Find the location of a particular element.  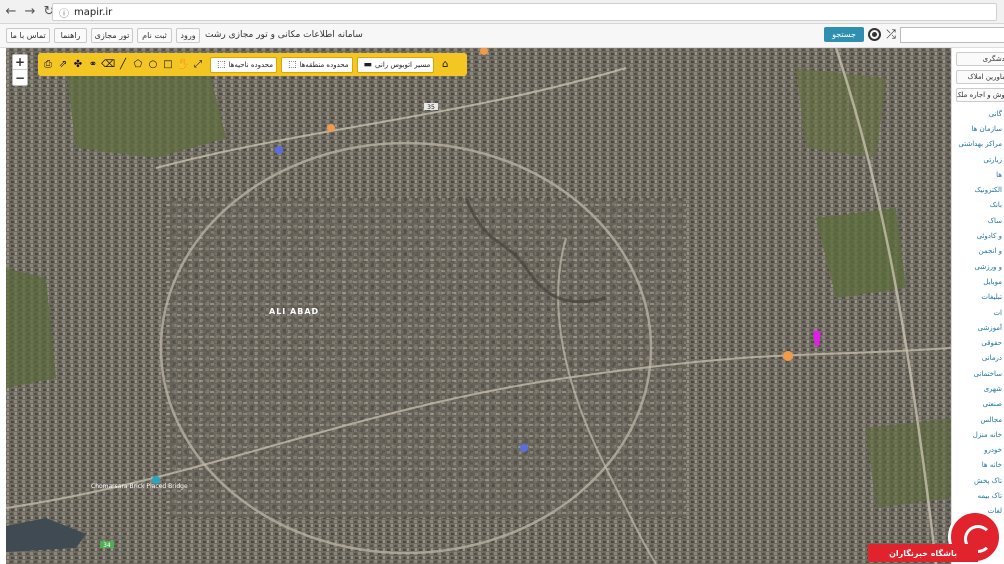

property-sale-rent-button: فروش و اجاره ملک is located at coordinates (980, 95).